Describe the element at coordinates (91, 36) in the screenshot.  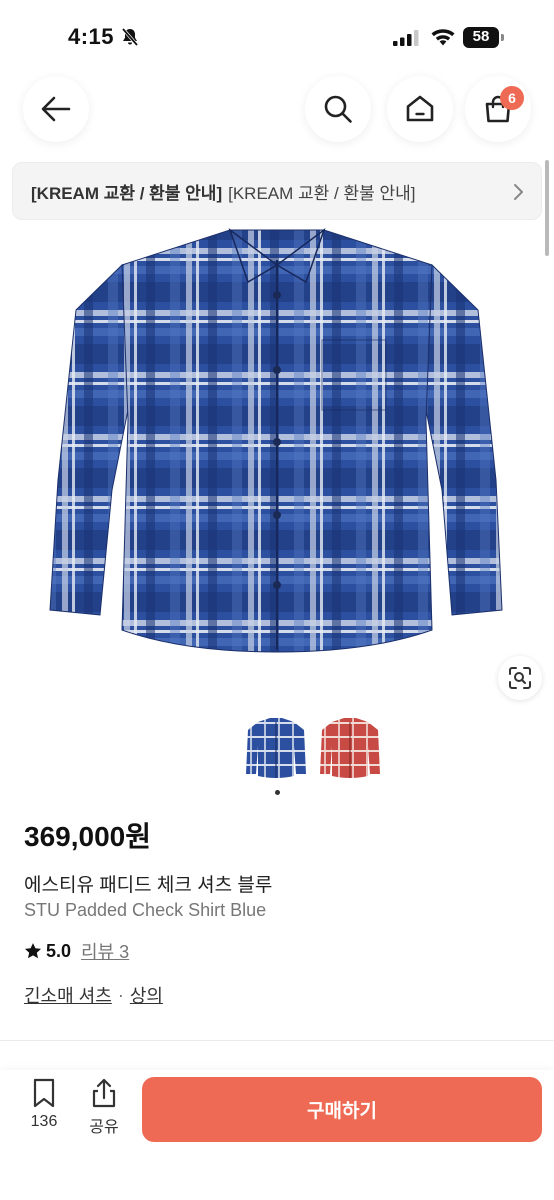
I see `status-time: 4:15` at that location.